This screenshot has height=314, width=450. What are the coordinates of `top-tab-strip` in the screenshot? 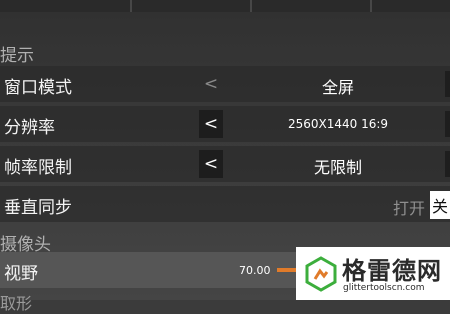 It's located at (225, 6).